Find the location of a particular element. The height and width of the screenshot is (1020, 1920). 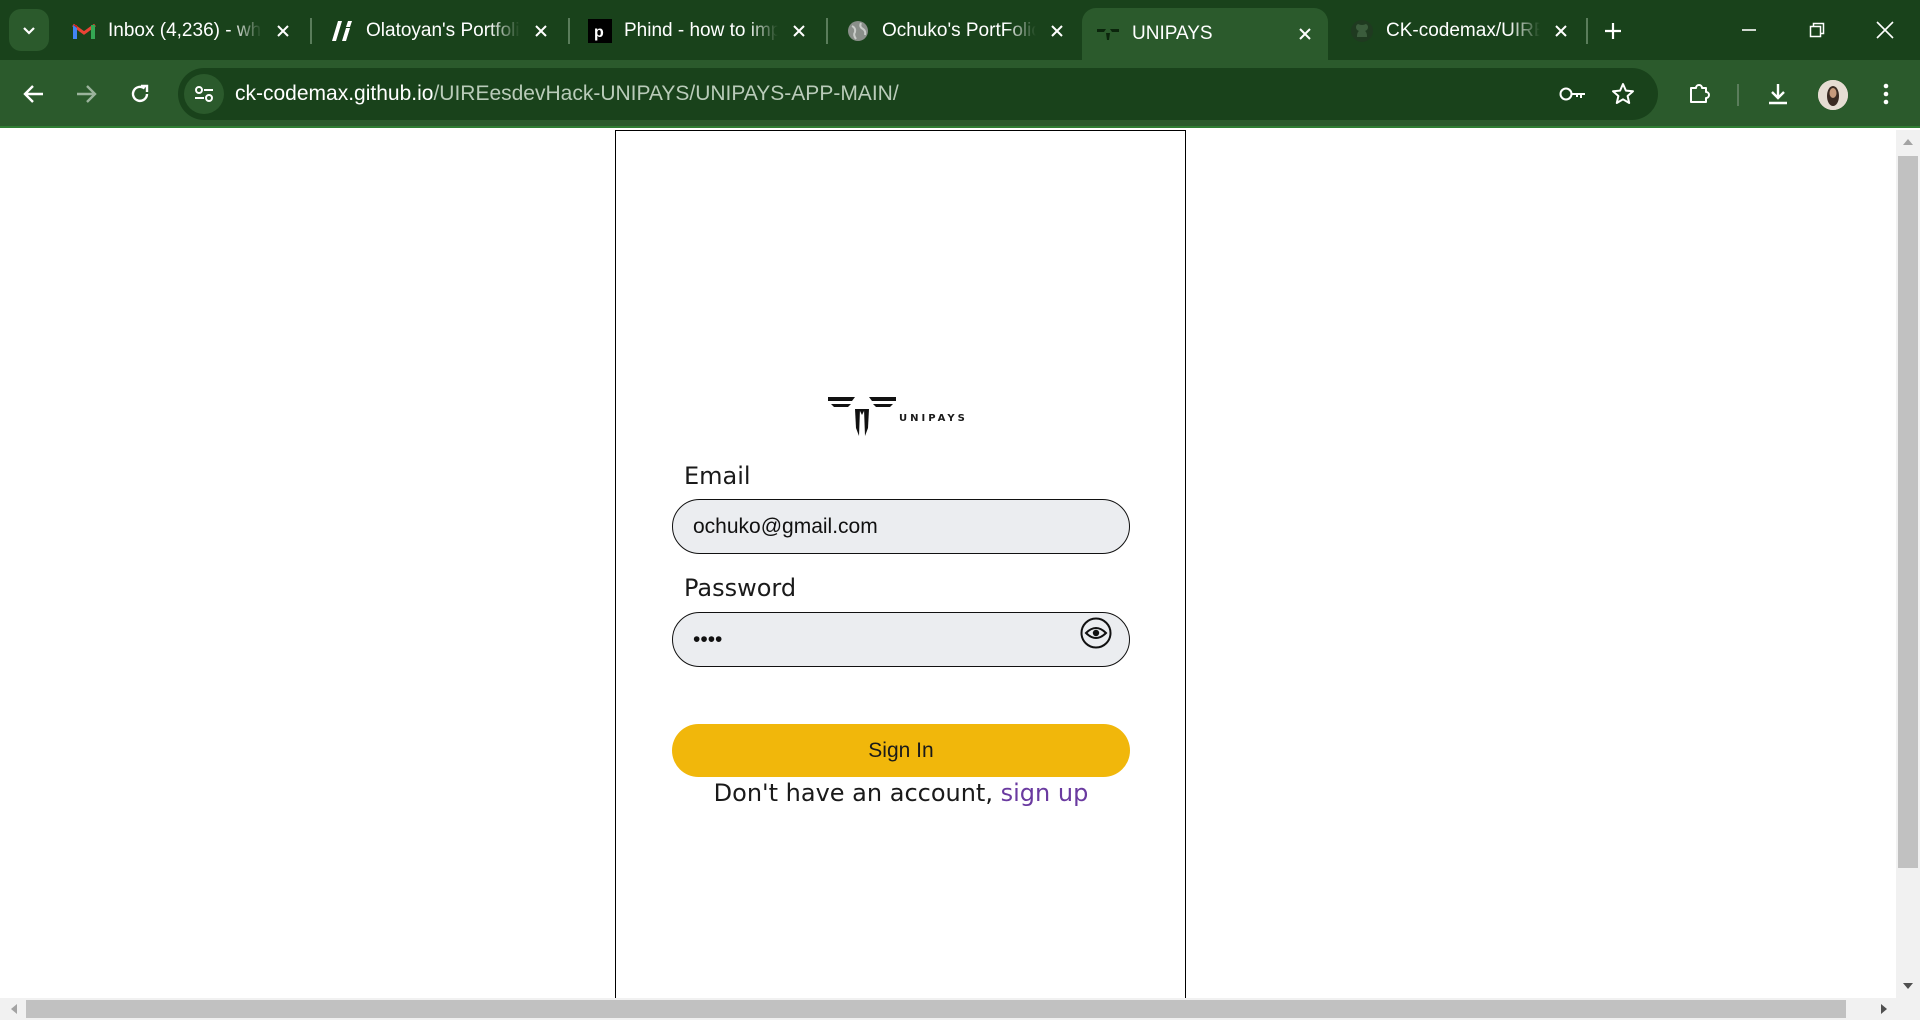

svg-text: p is located at coordinates (599, 32).